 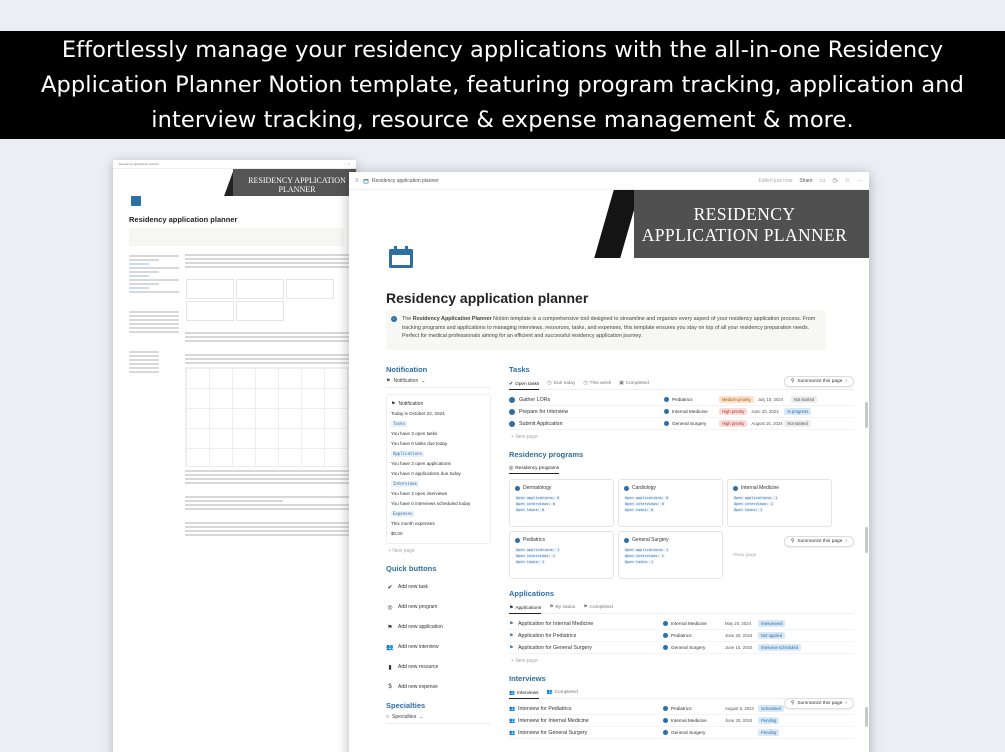 What do you see at coordinates (401, 257) in the screenshot?
I see `calendar-page-icon` at bounding box center [401, 257].